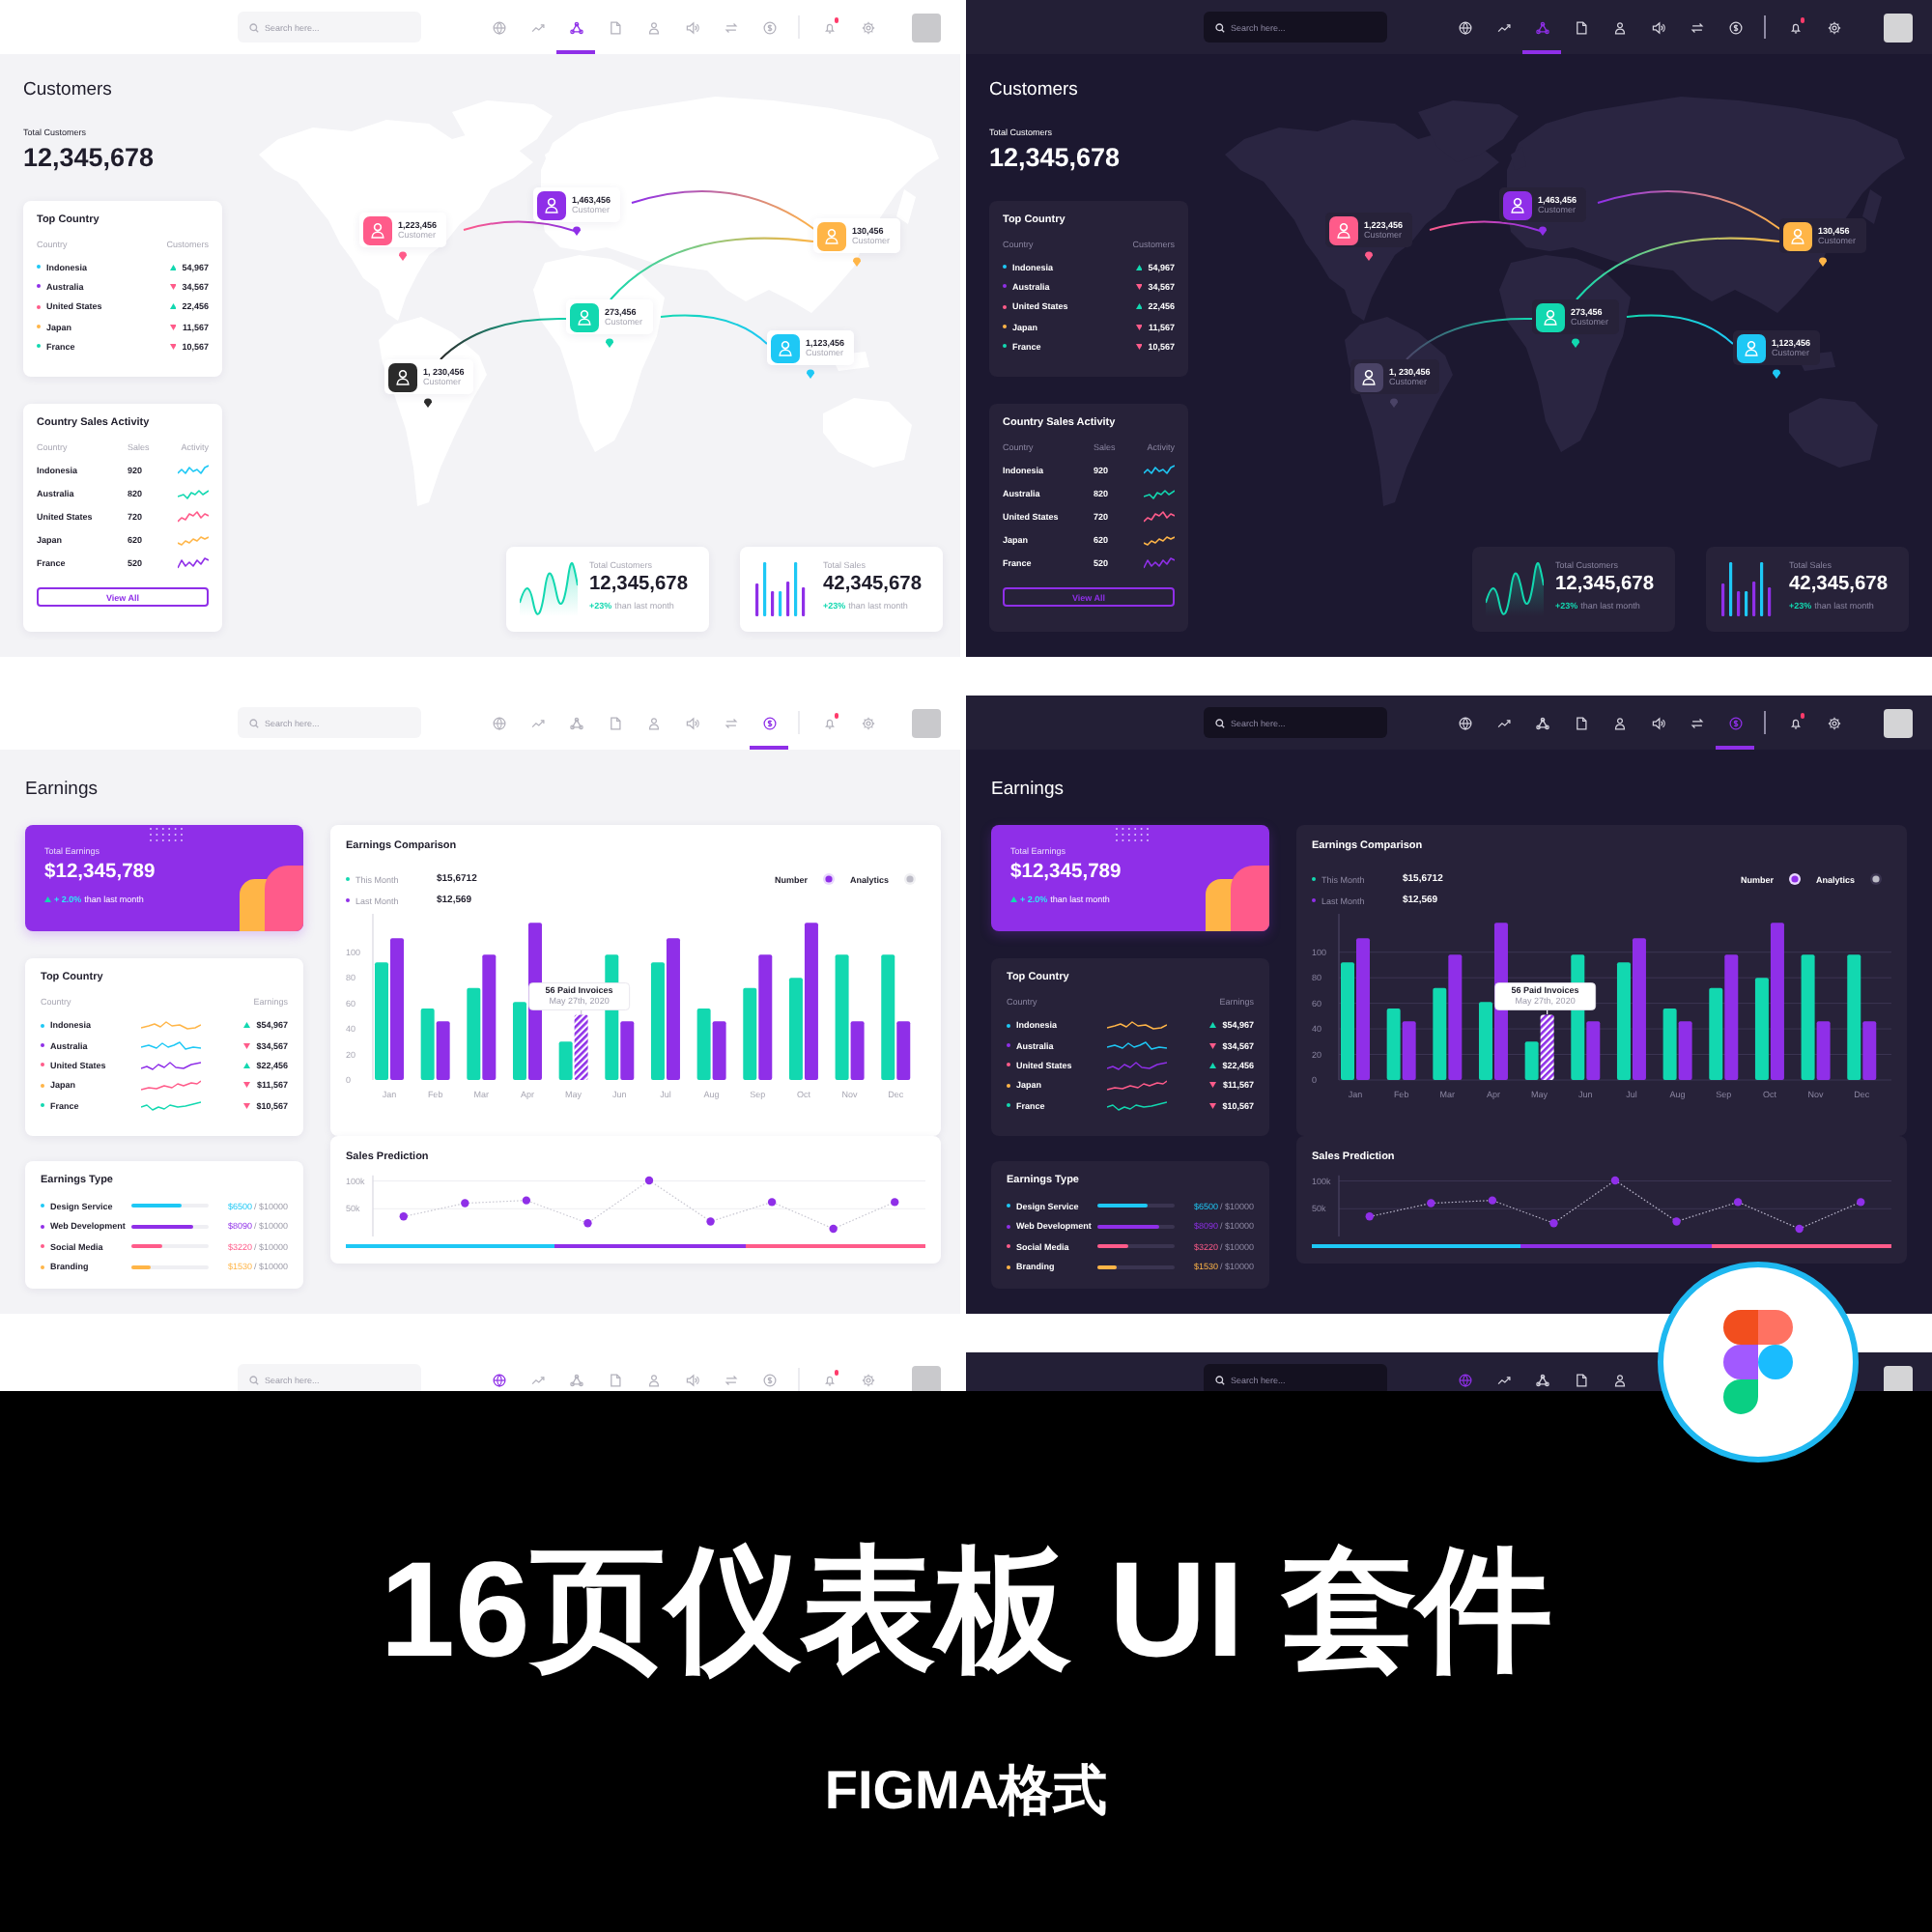 The width and height of the screenshot is (1932, 1932). I want to click on logo-badge-icon, so click(1758, 1362).